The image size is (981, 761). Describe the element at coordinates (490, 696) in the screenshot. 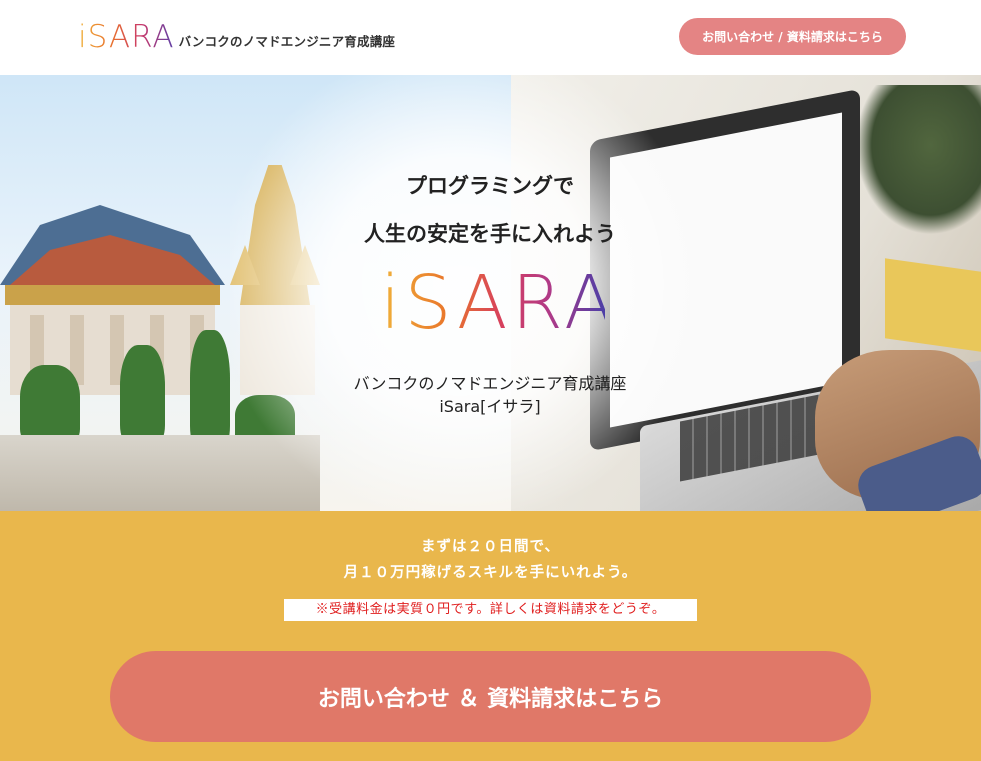

I see `contact-request-button: お問い合わせ ＆ 資料請求はこちら` at that location.